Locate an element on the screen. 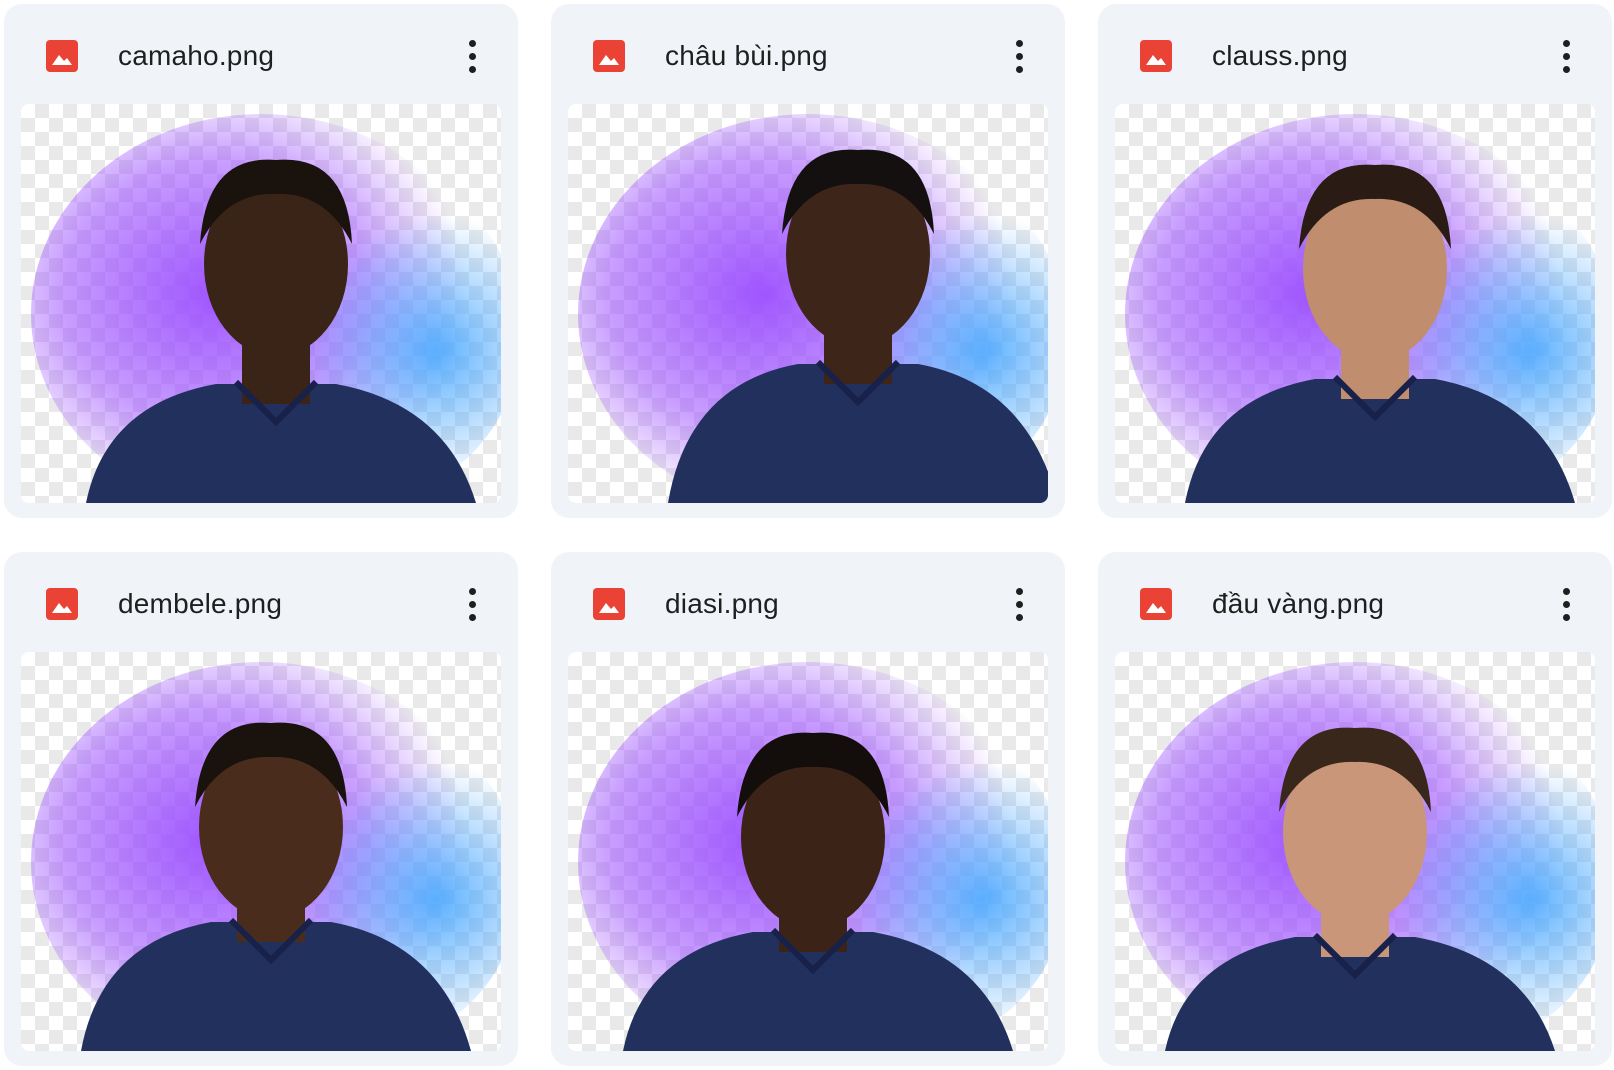  file-card-header: camaho.png is located at coordinates (261, 54).